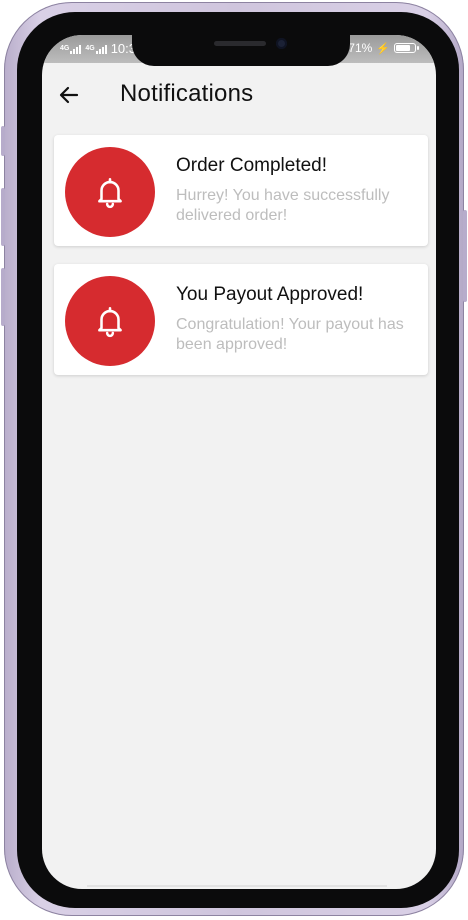 Image resolution: width=468 pixels, height=920 pixels. I want to click on home-indicator, so click(237, 886).